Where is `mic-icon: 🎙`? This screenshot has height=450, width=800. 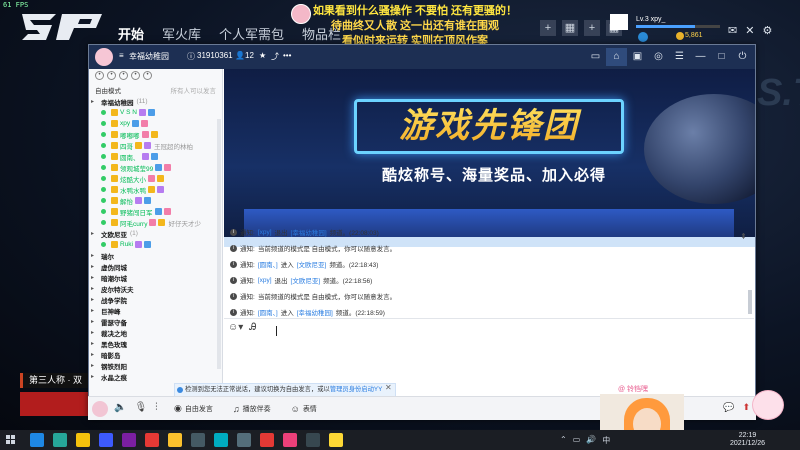 mic-icon: 🎙 is located at coordinates (140, 407).